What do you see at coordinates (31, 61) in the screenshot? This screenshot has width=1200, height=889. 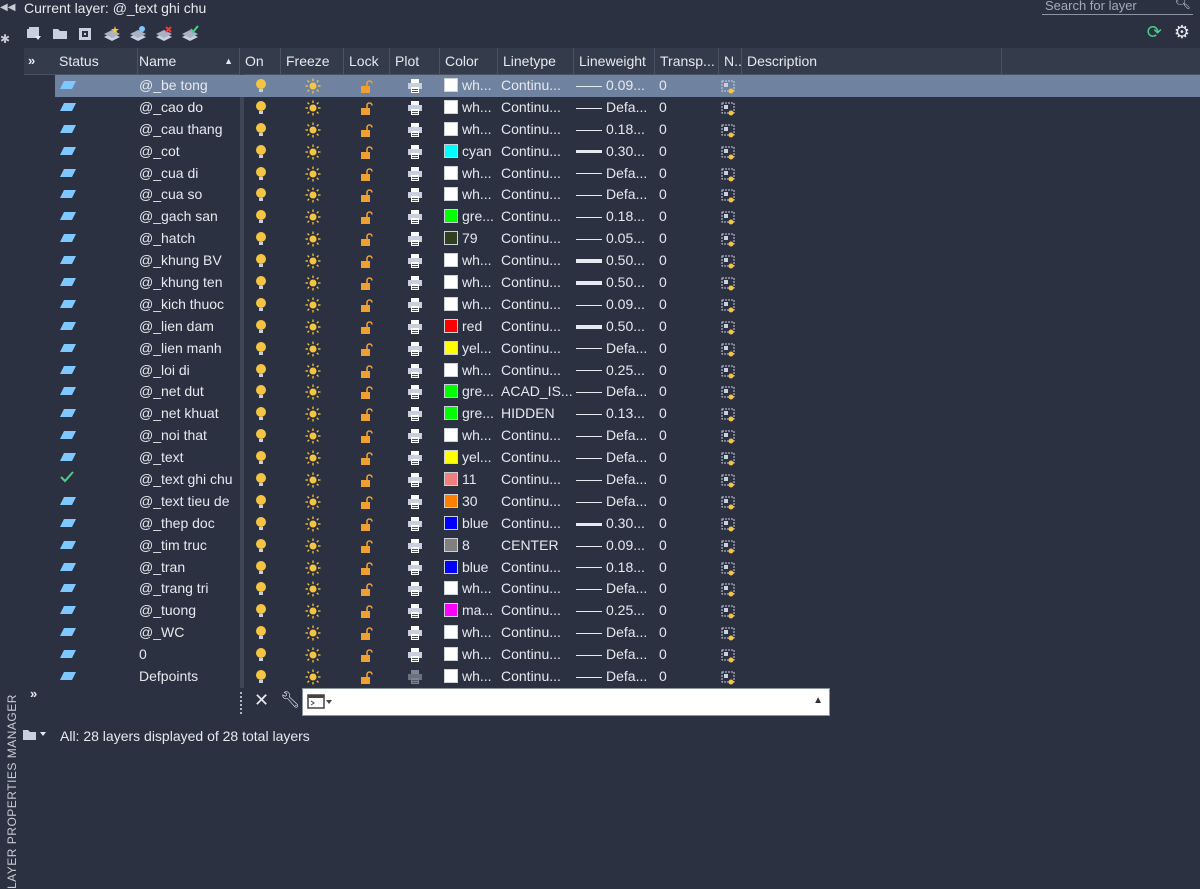 I see `expand-filter-tree-icon: »` at bounding box center [31, 61].